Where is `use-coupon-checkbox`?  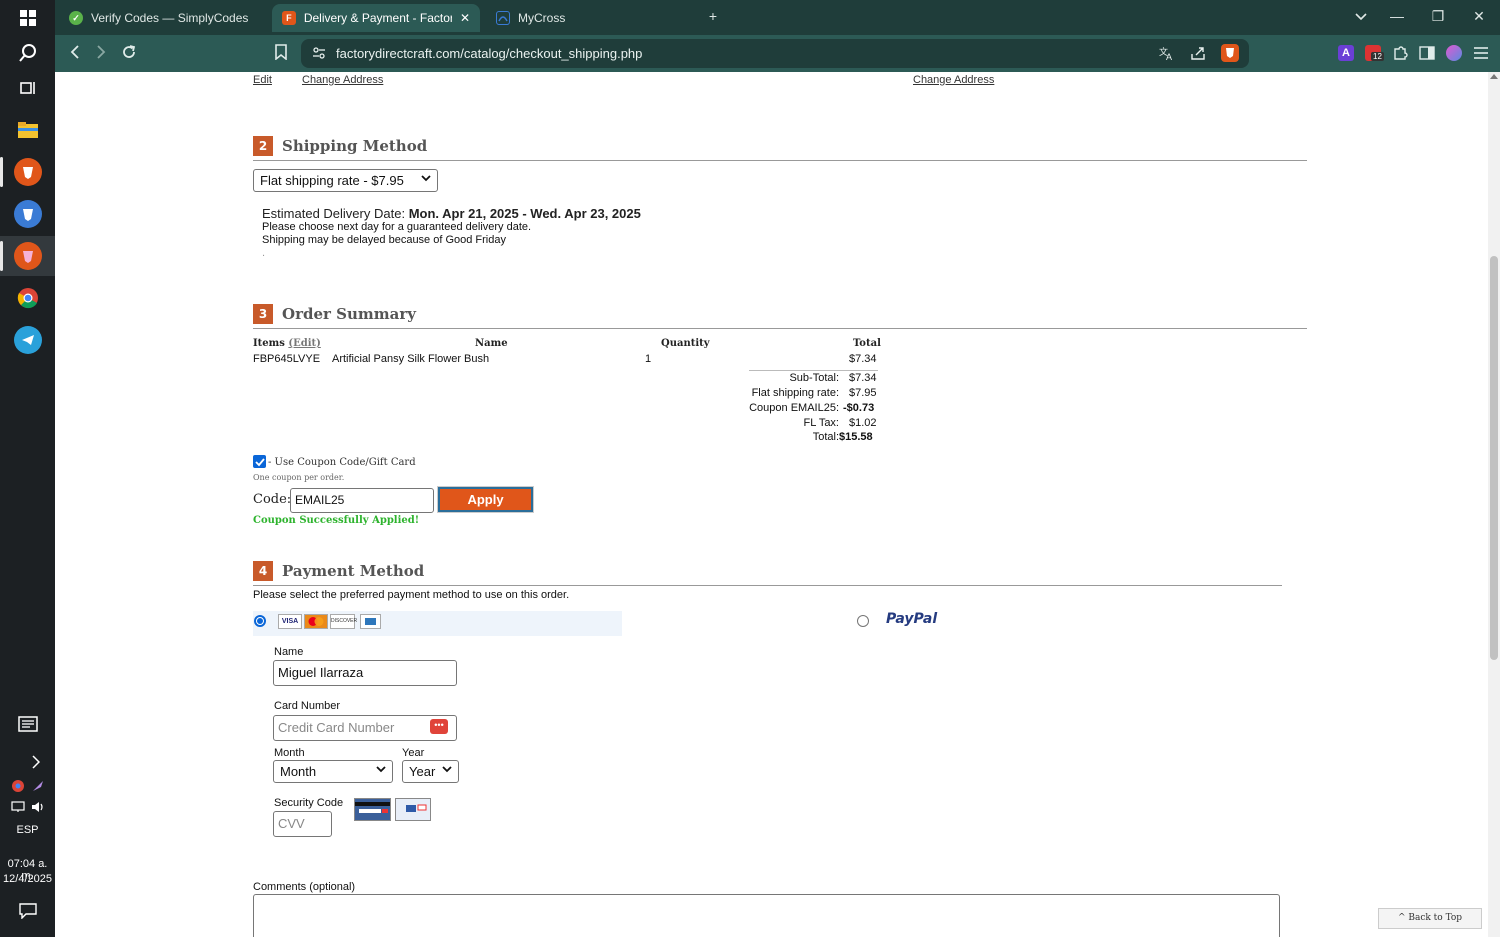 use-coupon-checkbox is located at coordinates (259, 461).